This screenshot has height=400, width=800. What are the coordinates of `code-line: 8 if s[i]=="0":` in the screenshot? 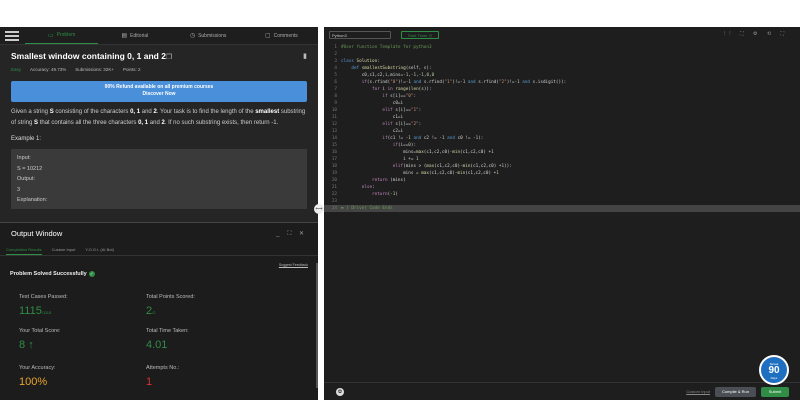 It's located at (562, 96).